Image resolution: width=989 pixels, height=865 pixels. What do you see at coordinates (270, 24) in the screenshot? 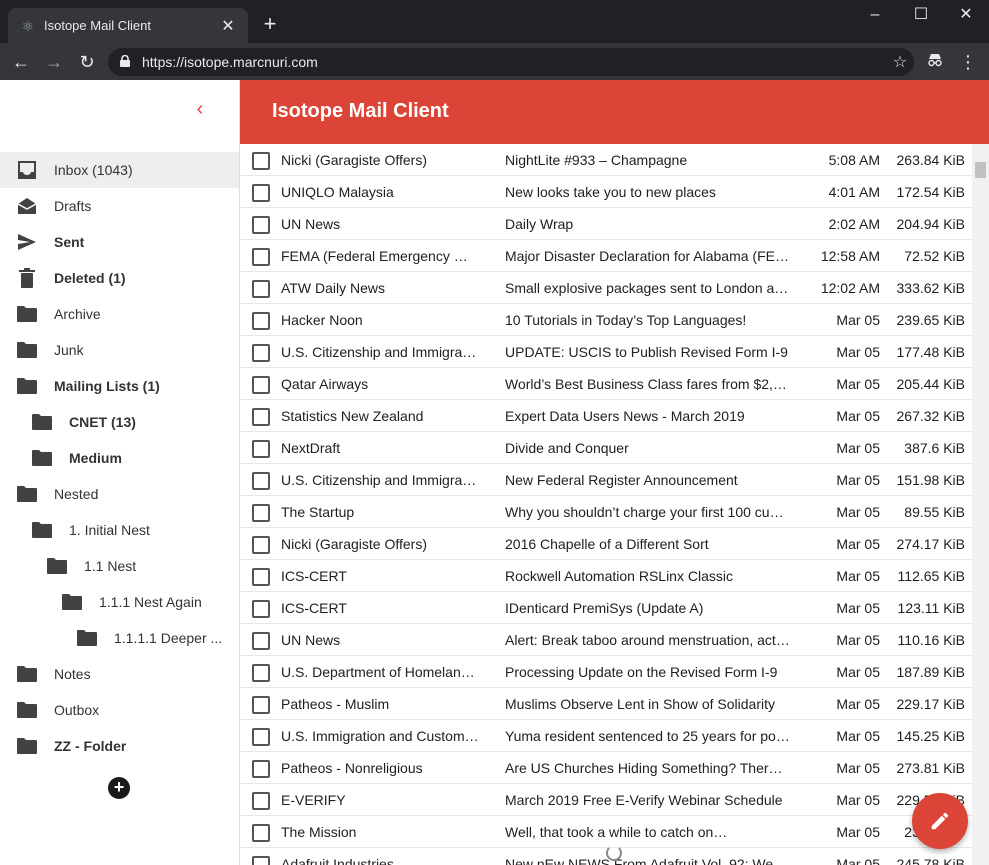
I see `new-tab-icon: +` at bounding box center [270, 24].